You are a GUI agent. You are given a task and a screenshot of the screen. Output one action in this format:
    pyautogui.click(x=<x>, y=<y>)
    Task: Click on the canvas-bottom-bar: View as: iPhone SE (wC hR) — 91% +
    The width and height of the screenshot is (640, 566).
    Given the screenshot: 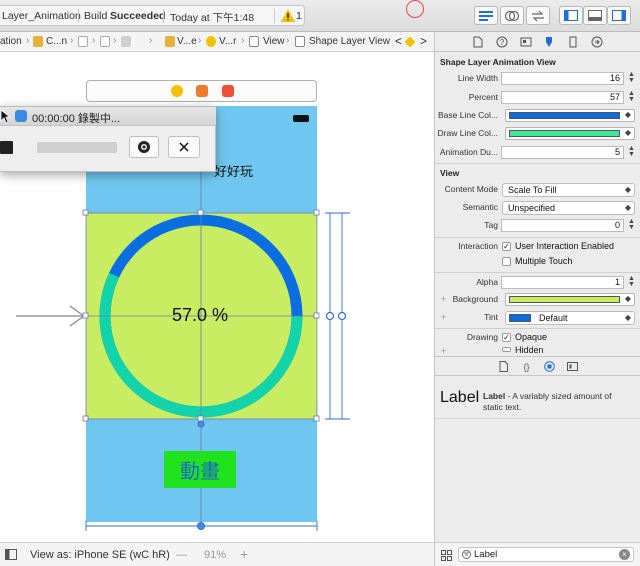 What is the action you would take?
    pyautogui.click(x=217, y=554)
    